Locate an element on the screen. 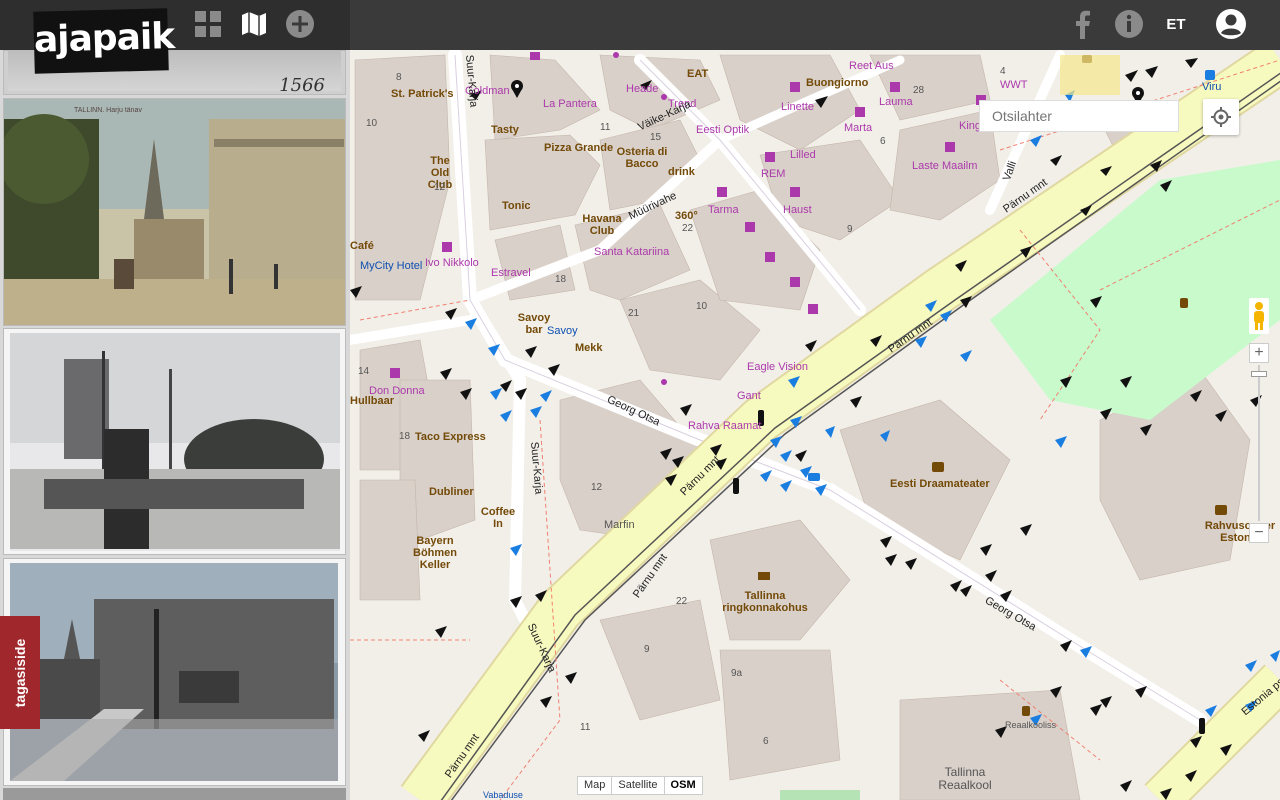 The image size is (1280, 800). user-icon is located at coordinates (1231, 24).